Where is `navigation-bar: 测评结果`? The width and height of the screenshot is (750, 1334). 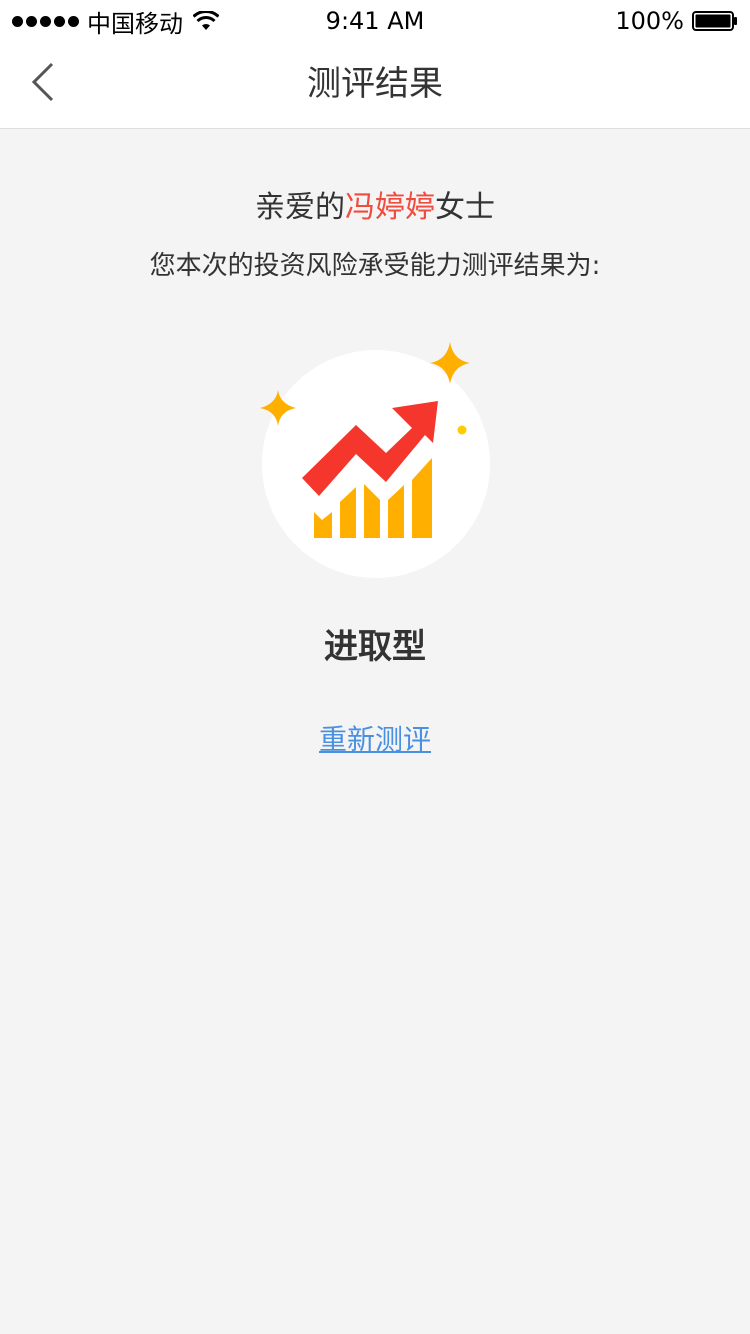 navigation-bar: 测评结果 is located at coordinates (375, 84).